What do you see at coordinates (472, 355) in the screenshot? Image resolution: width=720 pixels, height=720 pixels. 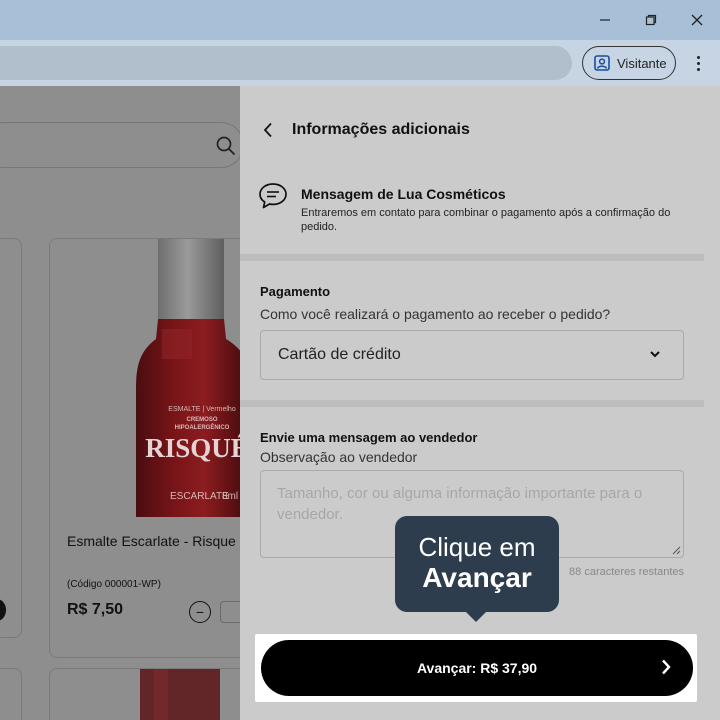 I see `payment-method-select: Cartão de crédito` at bounding box center [472, 355].